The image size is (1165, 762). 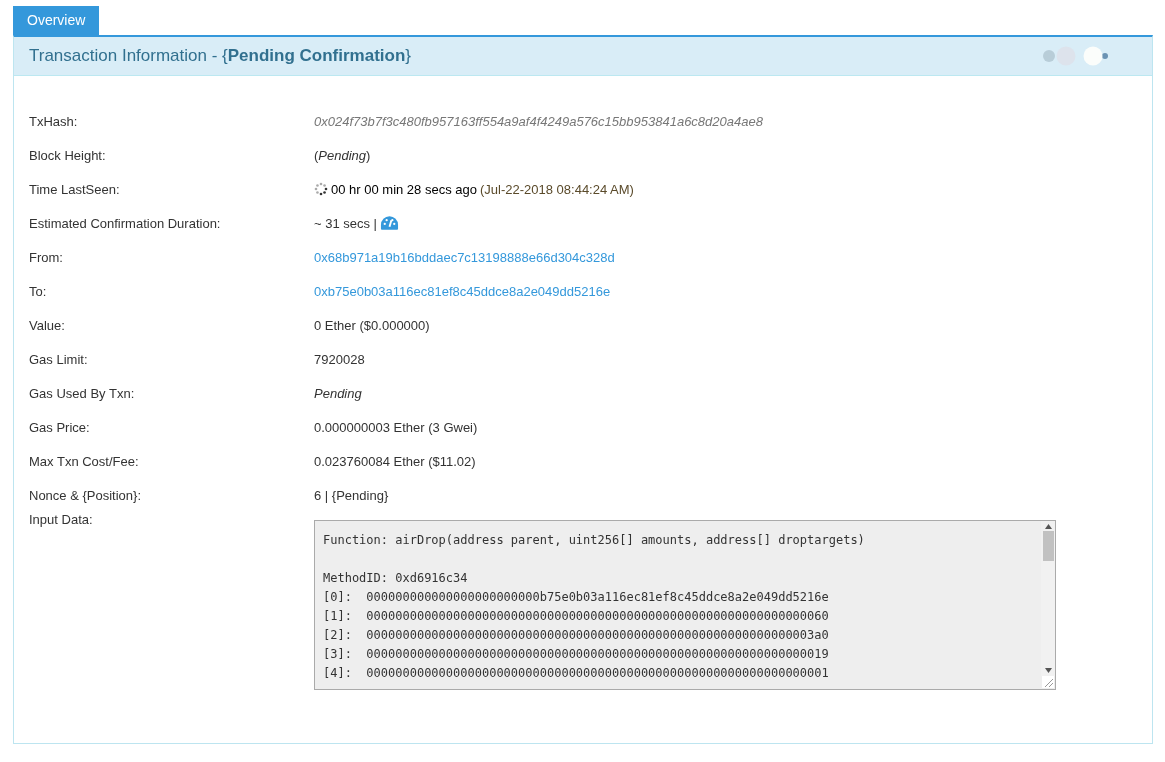 What do you see at coordinates (395, 461) in the screenshot?
I see `field-value: 0.023760084 Ether ($11.02)` at bounding box center [395, 461].